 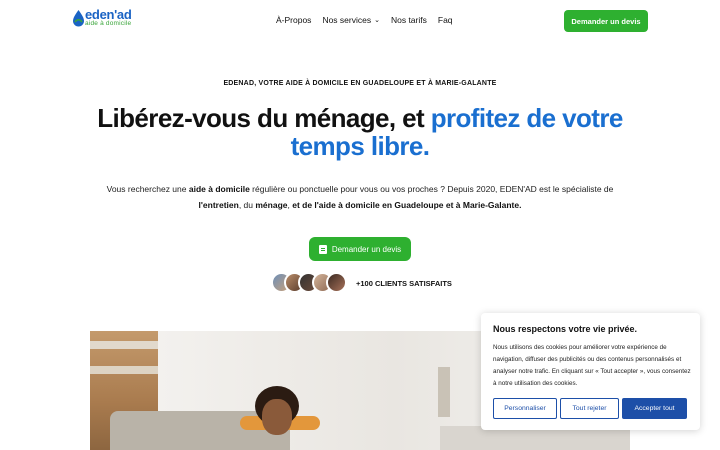 What do you see at coordinates (264, 118) in the screenshot?
I see `headline-black-part: Libérez-vous du ménage, et` at bounding box center [264, 118].